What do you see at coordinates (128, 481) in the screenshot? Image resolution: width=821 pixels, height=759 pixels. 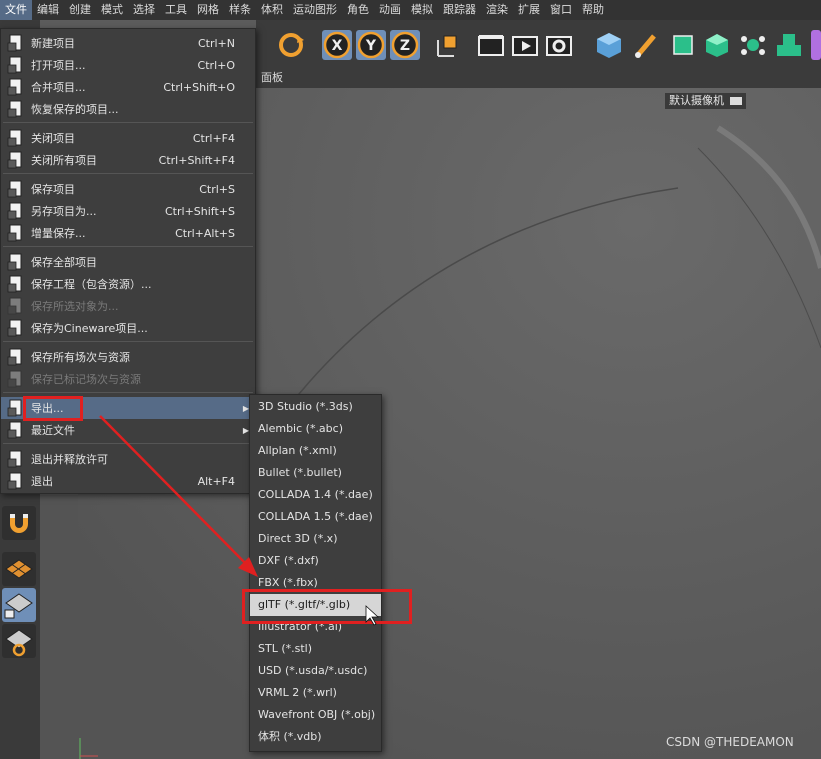 I see `file-menu-item: 退出 Alt+F4` at bounding box center [128, 481].